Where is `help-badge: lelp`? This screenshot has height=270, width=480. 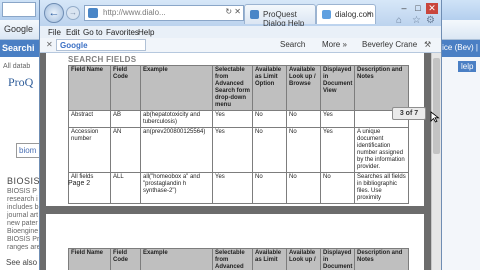
help-badge: lelp is located at coordinates (467, 66).